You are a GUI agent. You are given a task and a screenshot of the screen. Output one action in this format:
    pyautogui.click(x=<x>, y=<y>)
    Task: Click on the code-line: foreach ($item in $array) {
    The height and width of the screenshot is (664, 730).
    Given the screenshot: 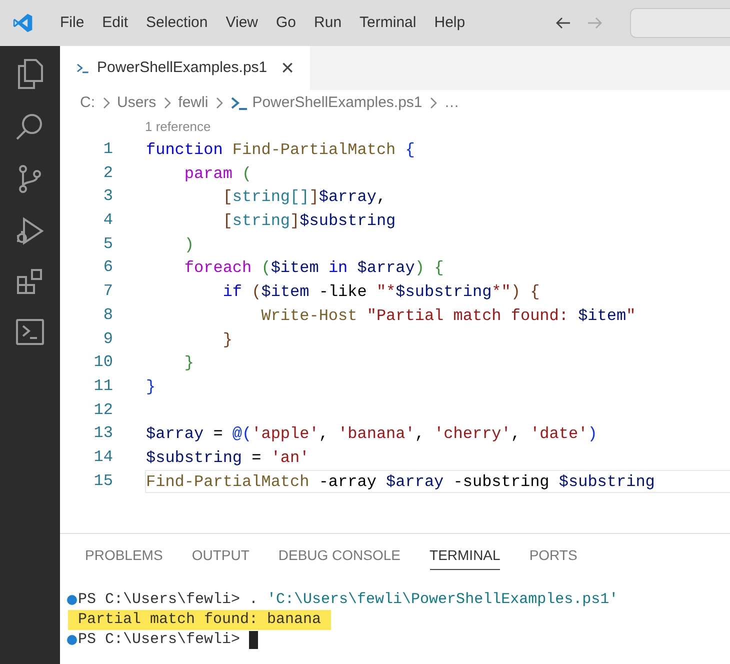 What is the action you would take?
    pyautogui.click(x=314, y=269)
    